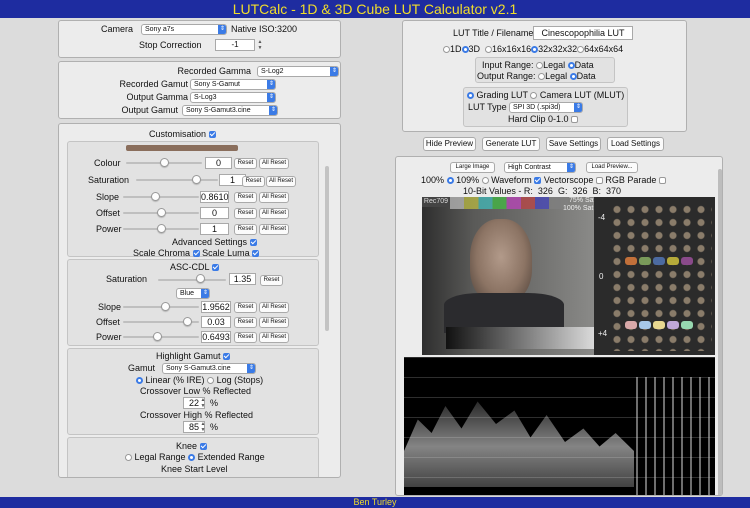 This screenshot has width=750, height=508. Describe the element at coordinates (196, 253) in the screenshot. I see `scale-chroma-checkbox` at that location.